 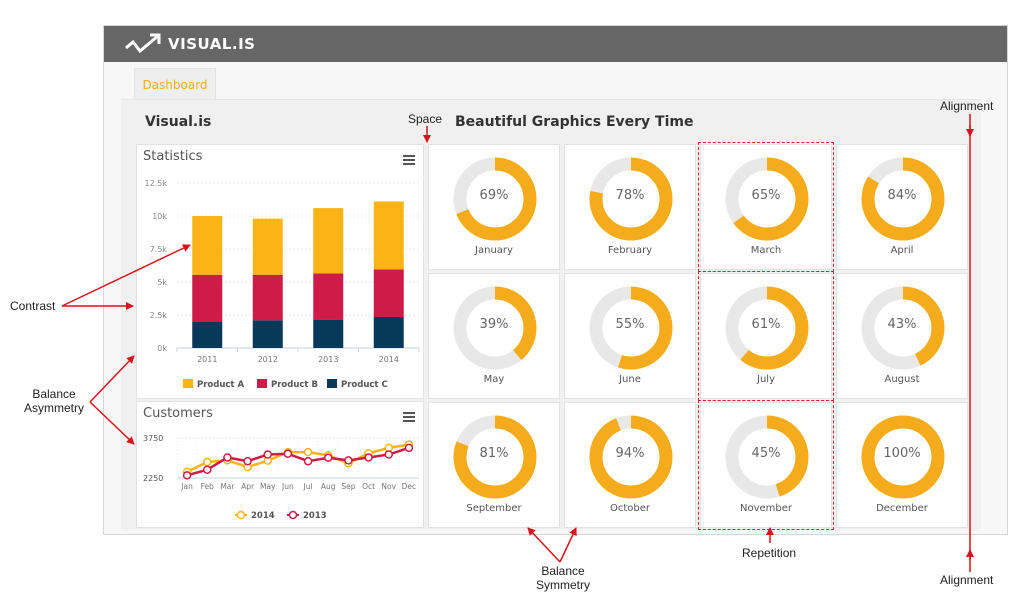 I want to click on donut-card-february: 78% February, so click(x=630, y=207).